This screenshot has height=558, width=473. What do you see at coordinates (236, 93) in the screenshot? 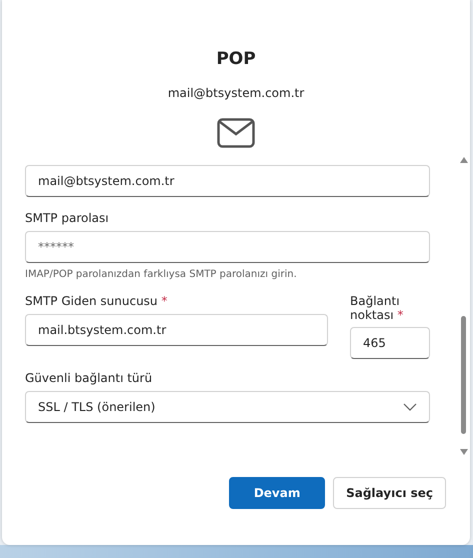
I see `account-email: mail@btsystem.com.tr` at bounding box center [236, 93].